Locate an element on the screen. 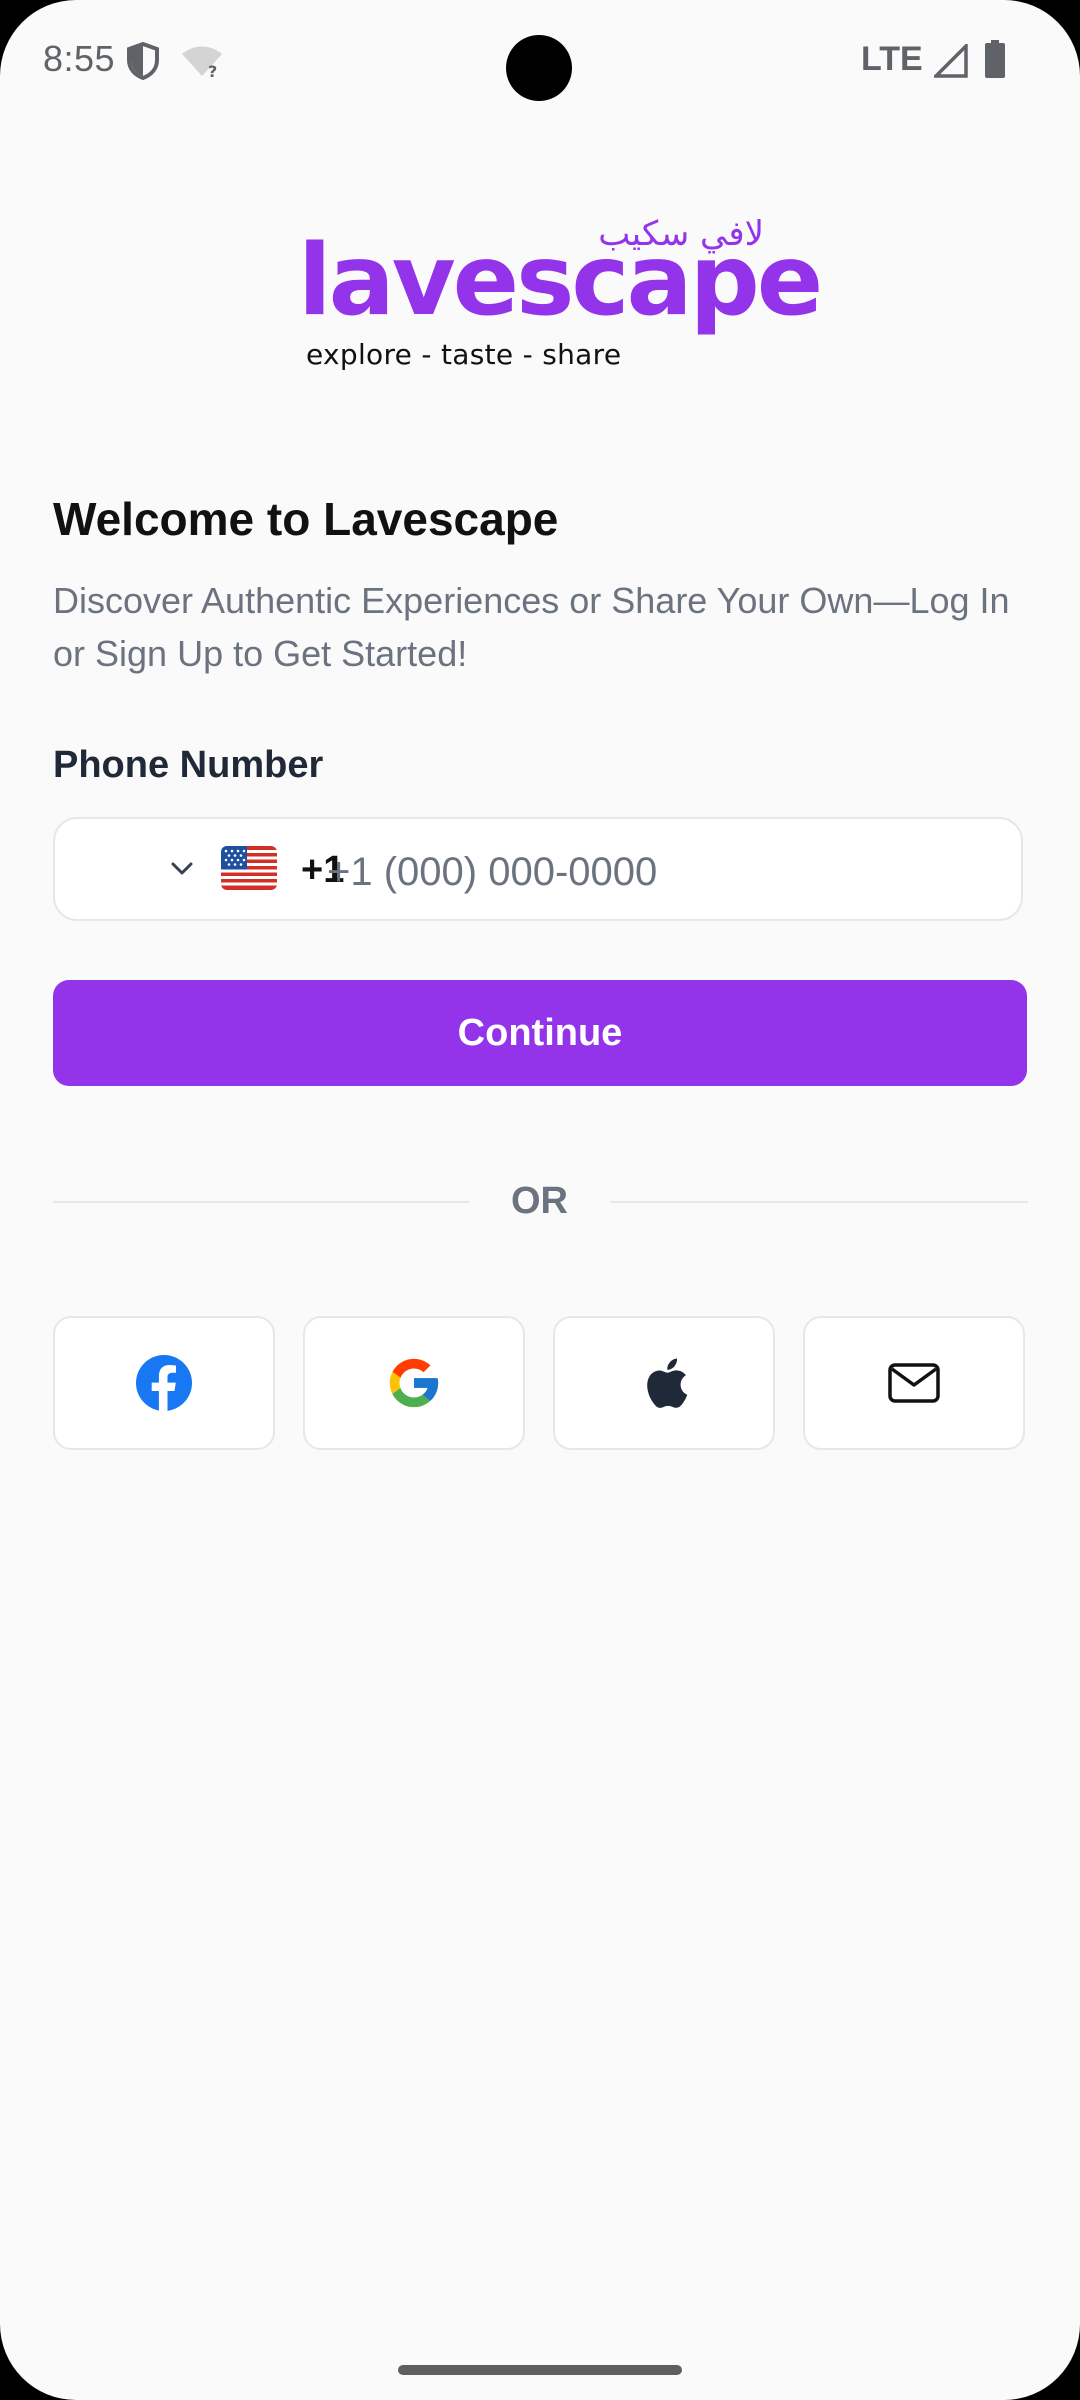  social-login-row is located at coordinates (539, 1383).